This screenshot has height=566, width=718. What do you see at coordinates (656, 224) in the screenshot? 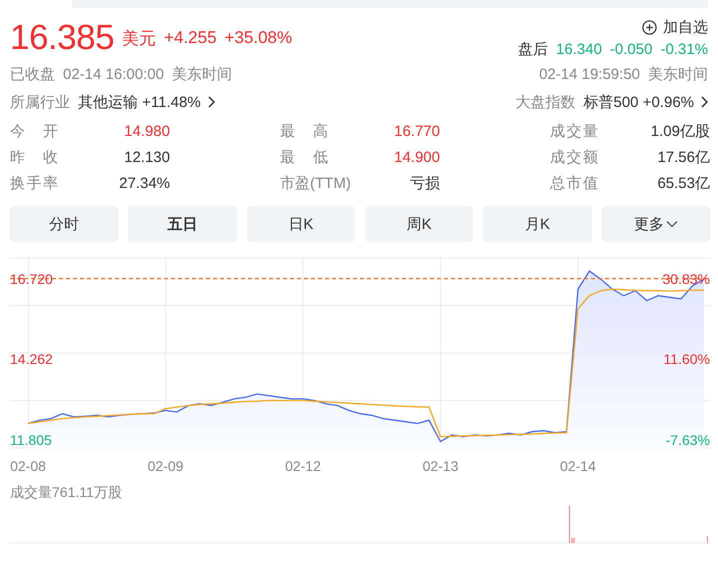
I see `period-tab: 更多` at bounding box center [656, 224].